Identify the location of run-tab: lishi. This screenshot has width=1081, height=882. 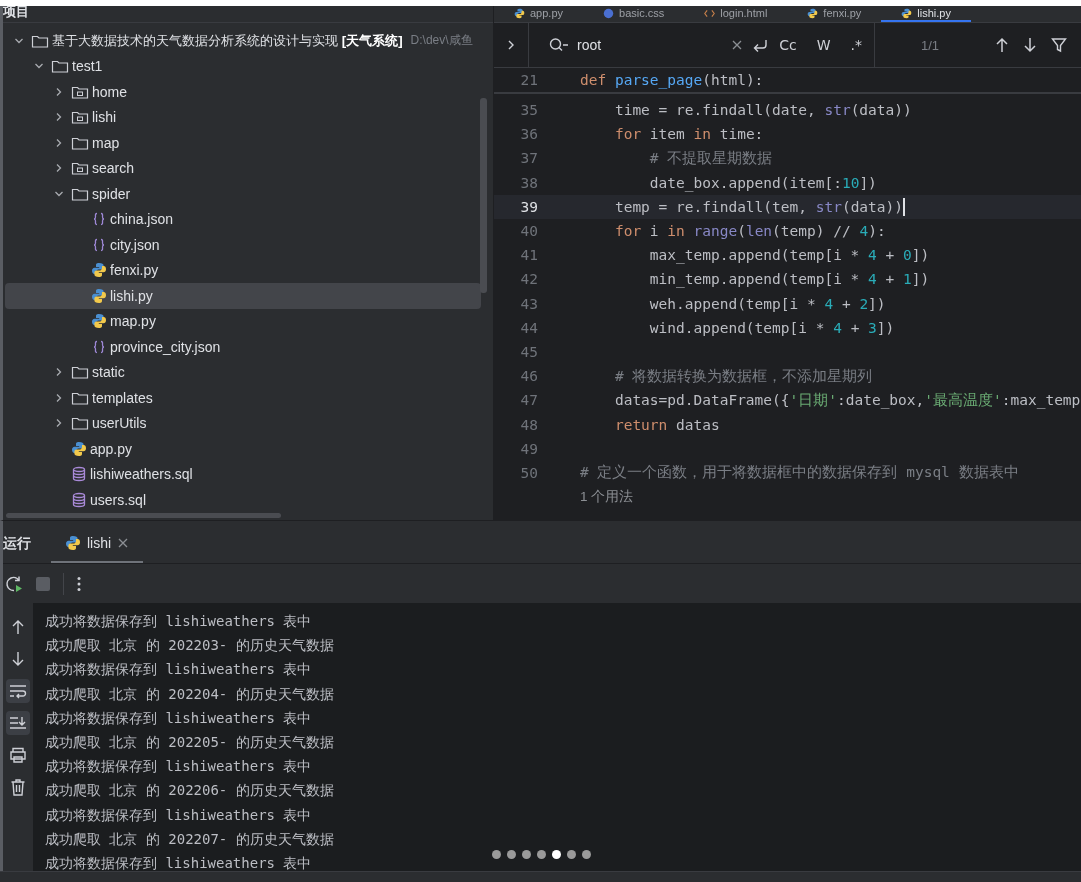
(97, 544).